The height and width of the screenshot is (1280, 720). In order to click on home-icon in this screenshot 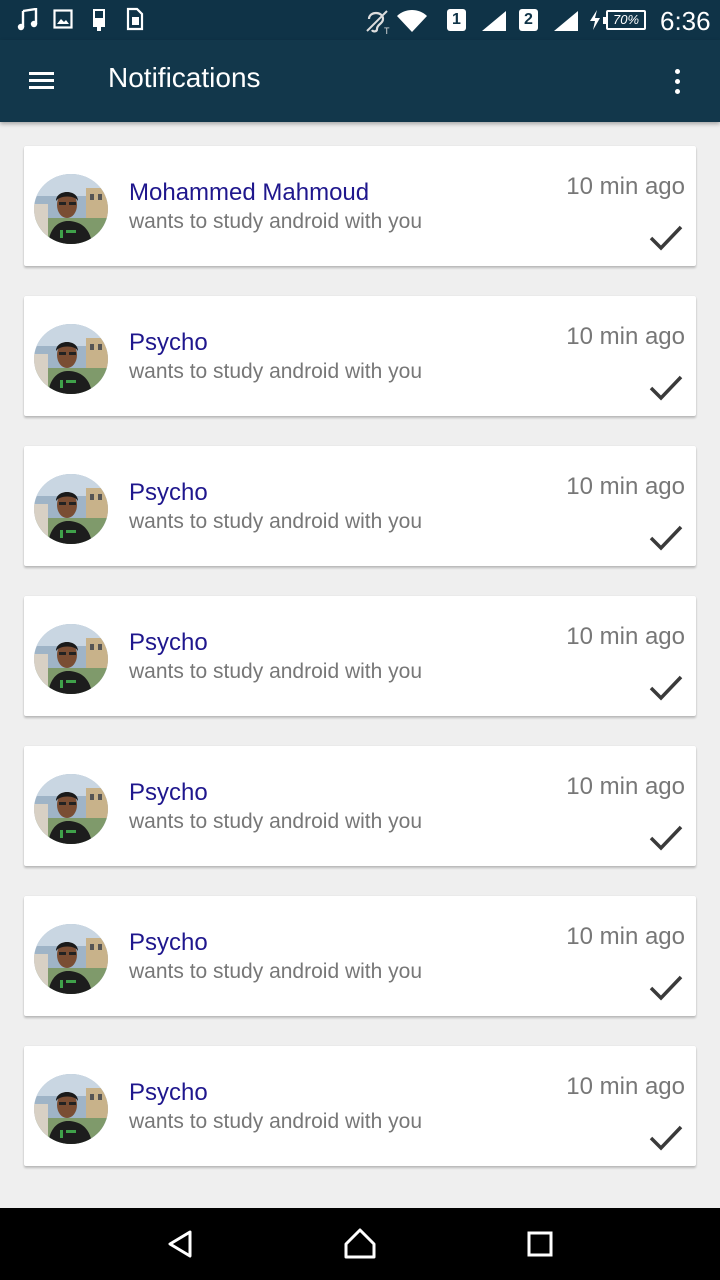, I will do `click(360, 1244)`.